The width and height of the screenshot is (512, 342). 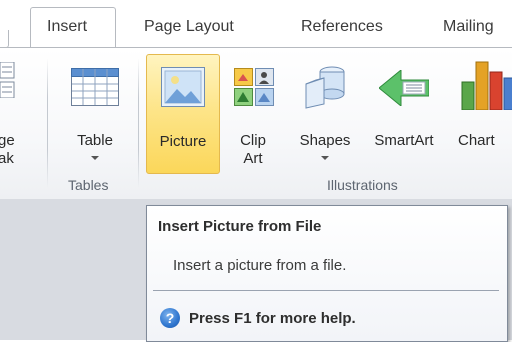 I want to click on smartart-icon, so click(x=404, y=88).